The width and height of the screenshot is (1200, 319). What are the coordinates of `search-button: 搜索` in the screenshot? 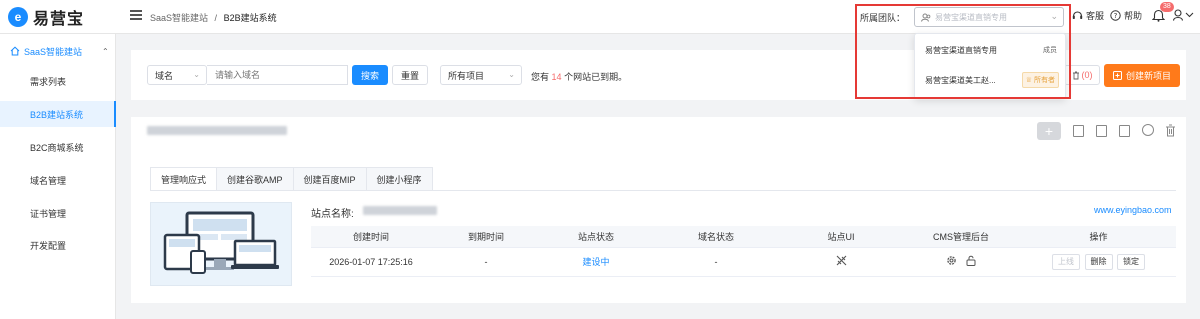 It's located at (370, 75).